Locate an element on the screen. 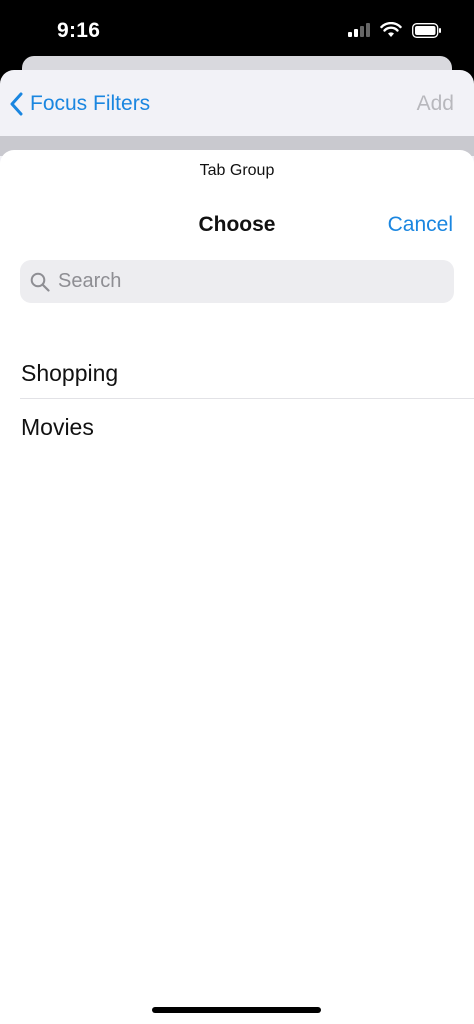 This screenshot has width=474, height=1024. add-button: Add is located at coordinates (435, 104).